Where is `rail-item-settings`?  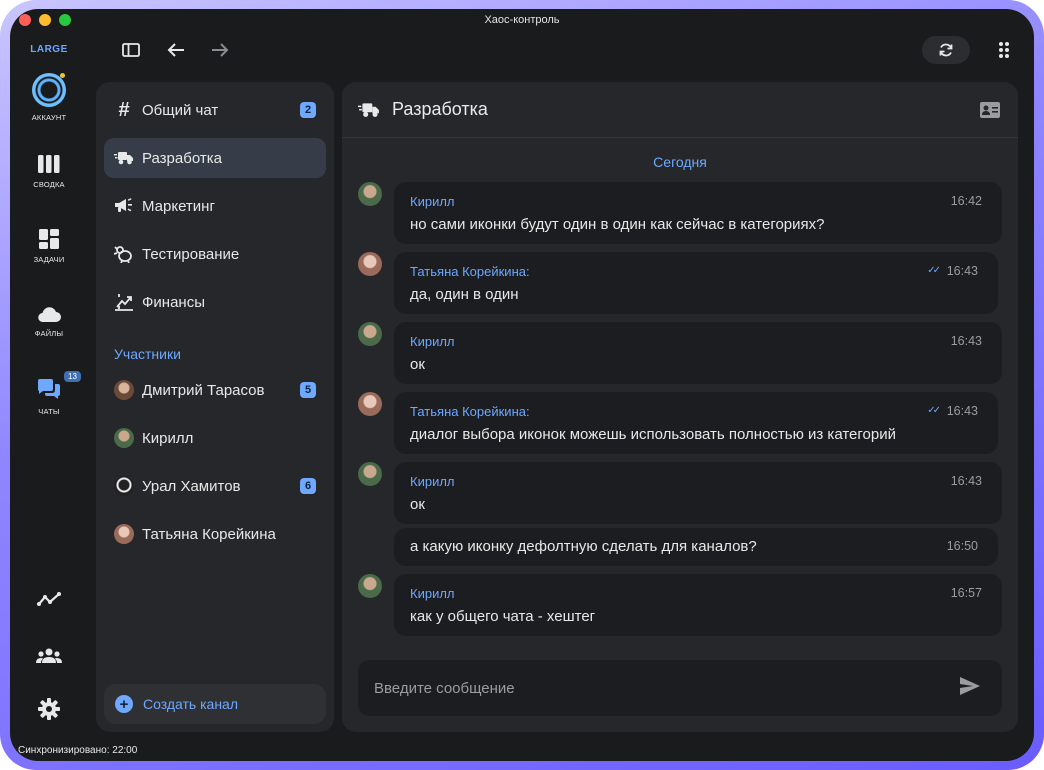 rail-item-settings is located at coordinates (49, 709).